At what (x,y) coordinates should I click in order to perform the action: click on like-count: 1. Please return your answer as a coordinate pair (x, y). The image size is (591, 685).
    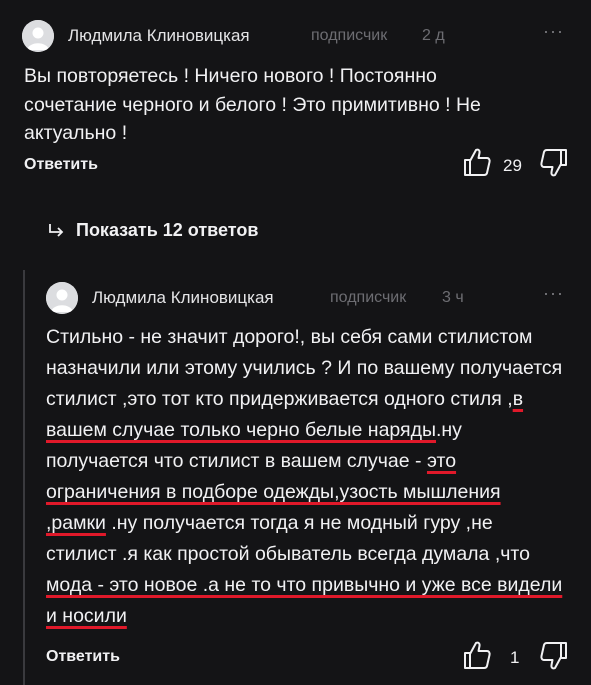
    Looking at the image, I should click on (515, 657).